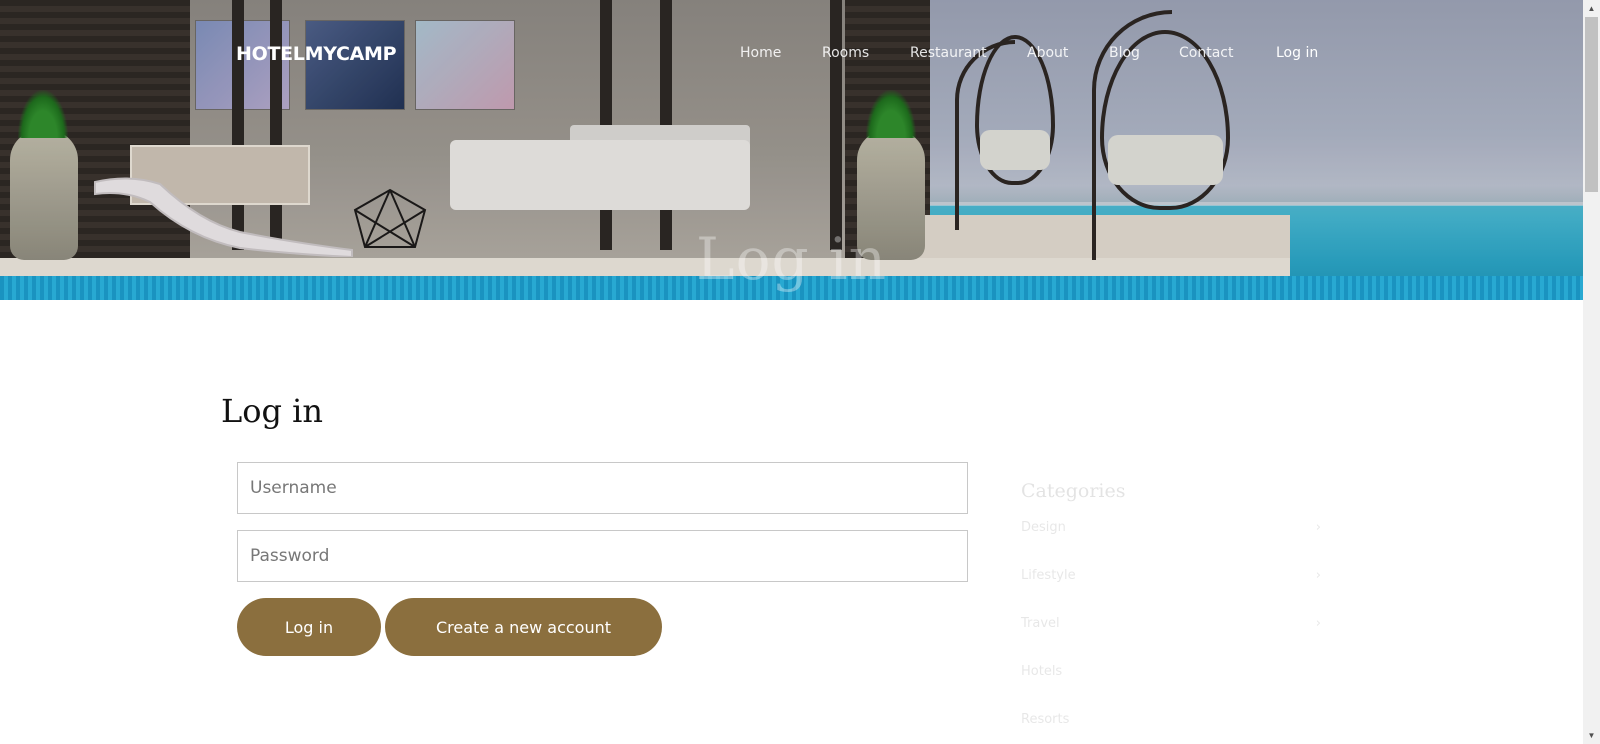 The height and width of the screenshot is (744, 1600). Describe the element at coordinates (1171, 592) in the screenshot. I see `category-item: Lifestyle ›` at that location.